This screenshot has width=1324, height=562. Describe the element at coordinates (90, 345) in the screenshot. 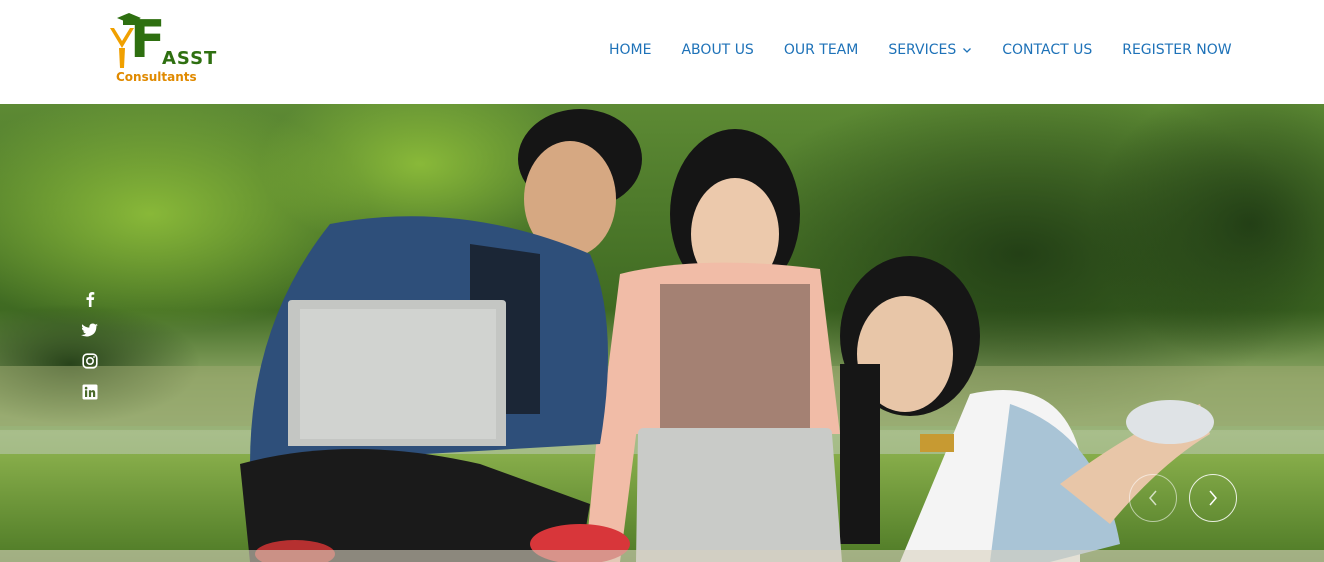

I see `social-links` at that location.